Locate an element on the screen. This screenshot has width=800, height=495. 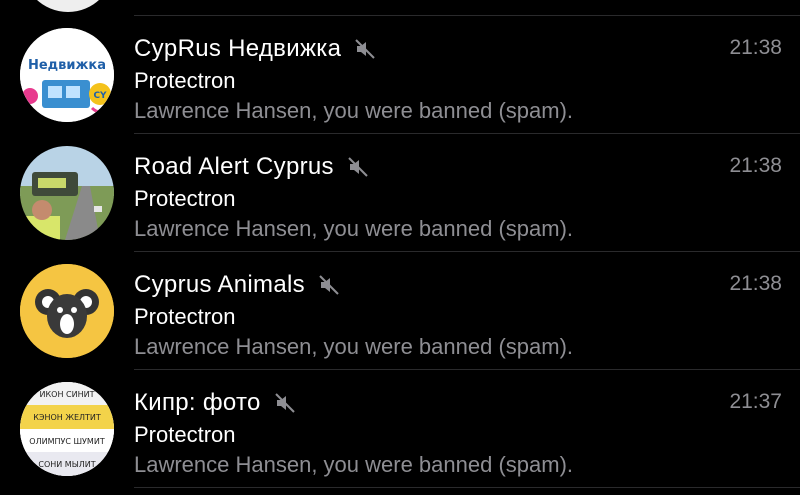
koala-icon is located at coordinates (67, 311).